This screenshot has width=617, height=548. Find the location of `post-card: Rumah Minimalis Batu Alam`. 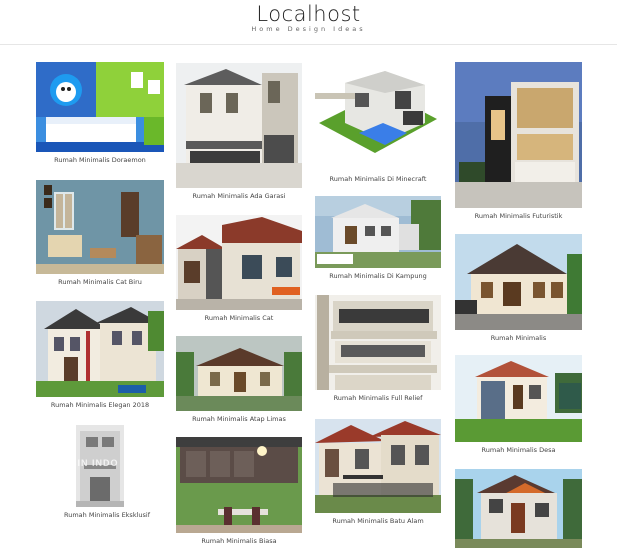

post-card: Rumah Minimalis Batu Alam is located at coordinates (378, 472).